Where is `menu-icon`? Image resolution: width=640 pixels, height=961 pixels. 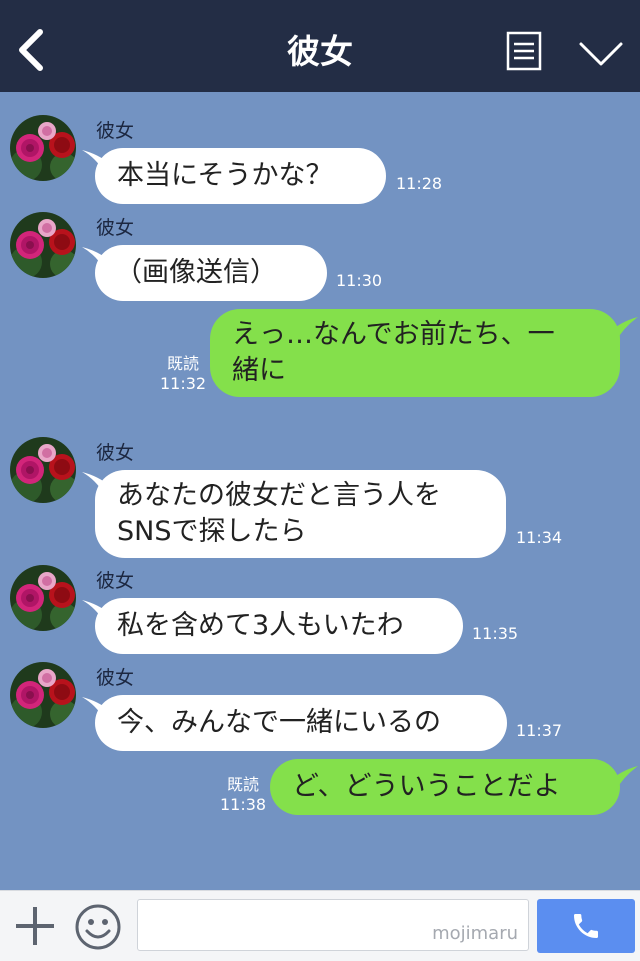 menu-icon is located at coordinates (524, 51).